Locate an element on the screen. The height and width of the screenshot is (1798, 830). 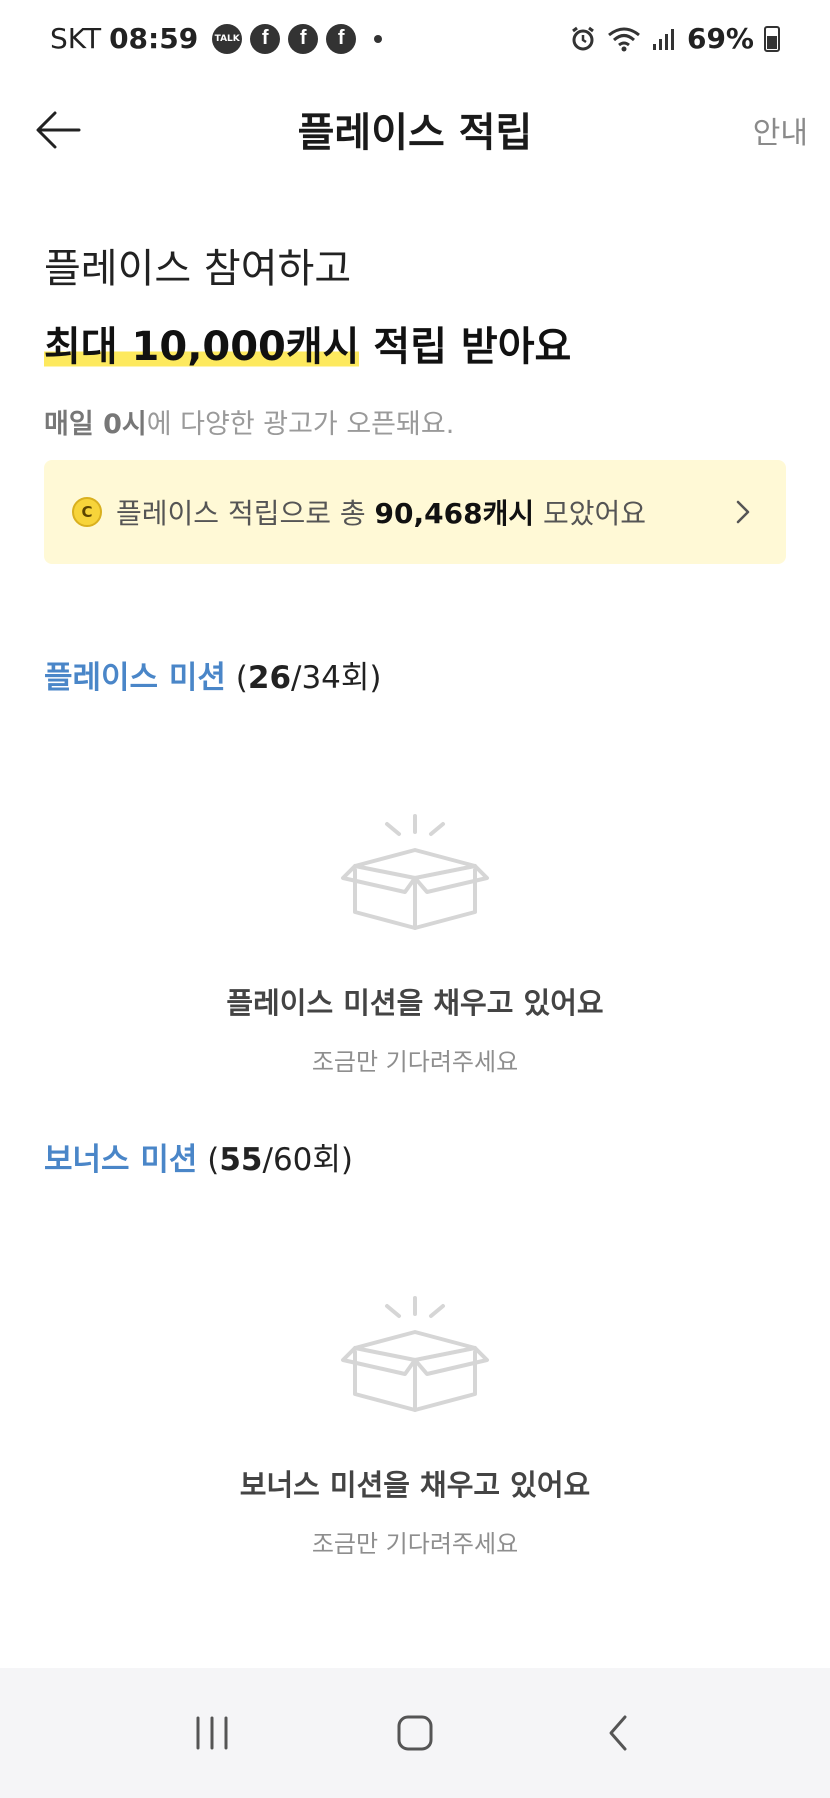
status-bar: SKT 08:59 TALK f f f 69% is located at coordinates (415, 42).